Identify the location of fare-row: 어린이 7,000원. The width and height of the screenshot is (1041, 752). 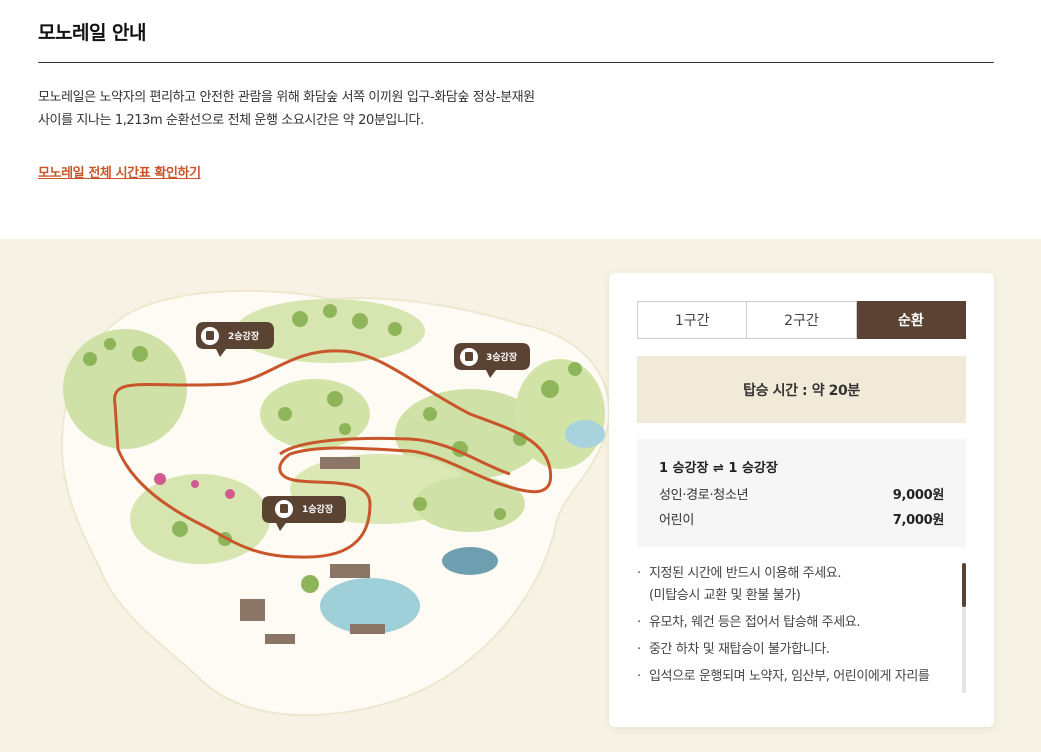
(801, 520).